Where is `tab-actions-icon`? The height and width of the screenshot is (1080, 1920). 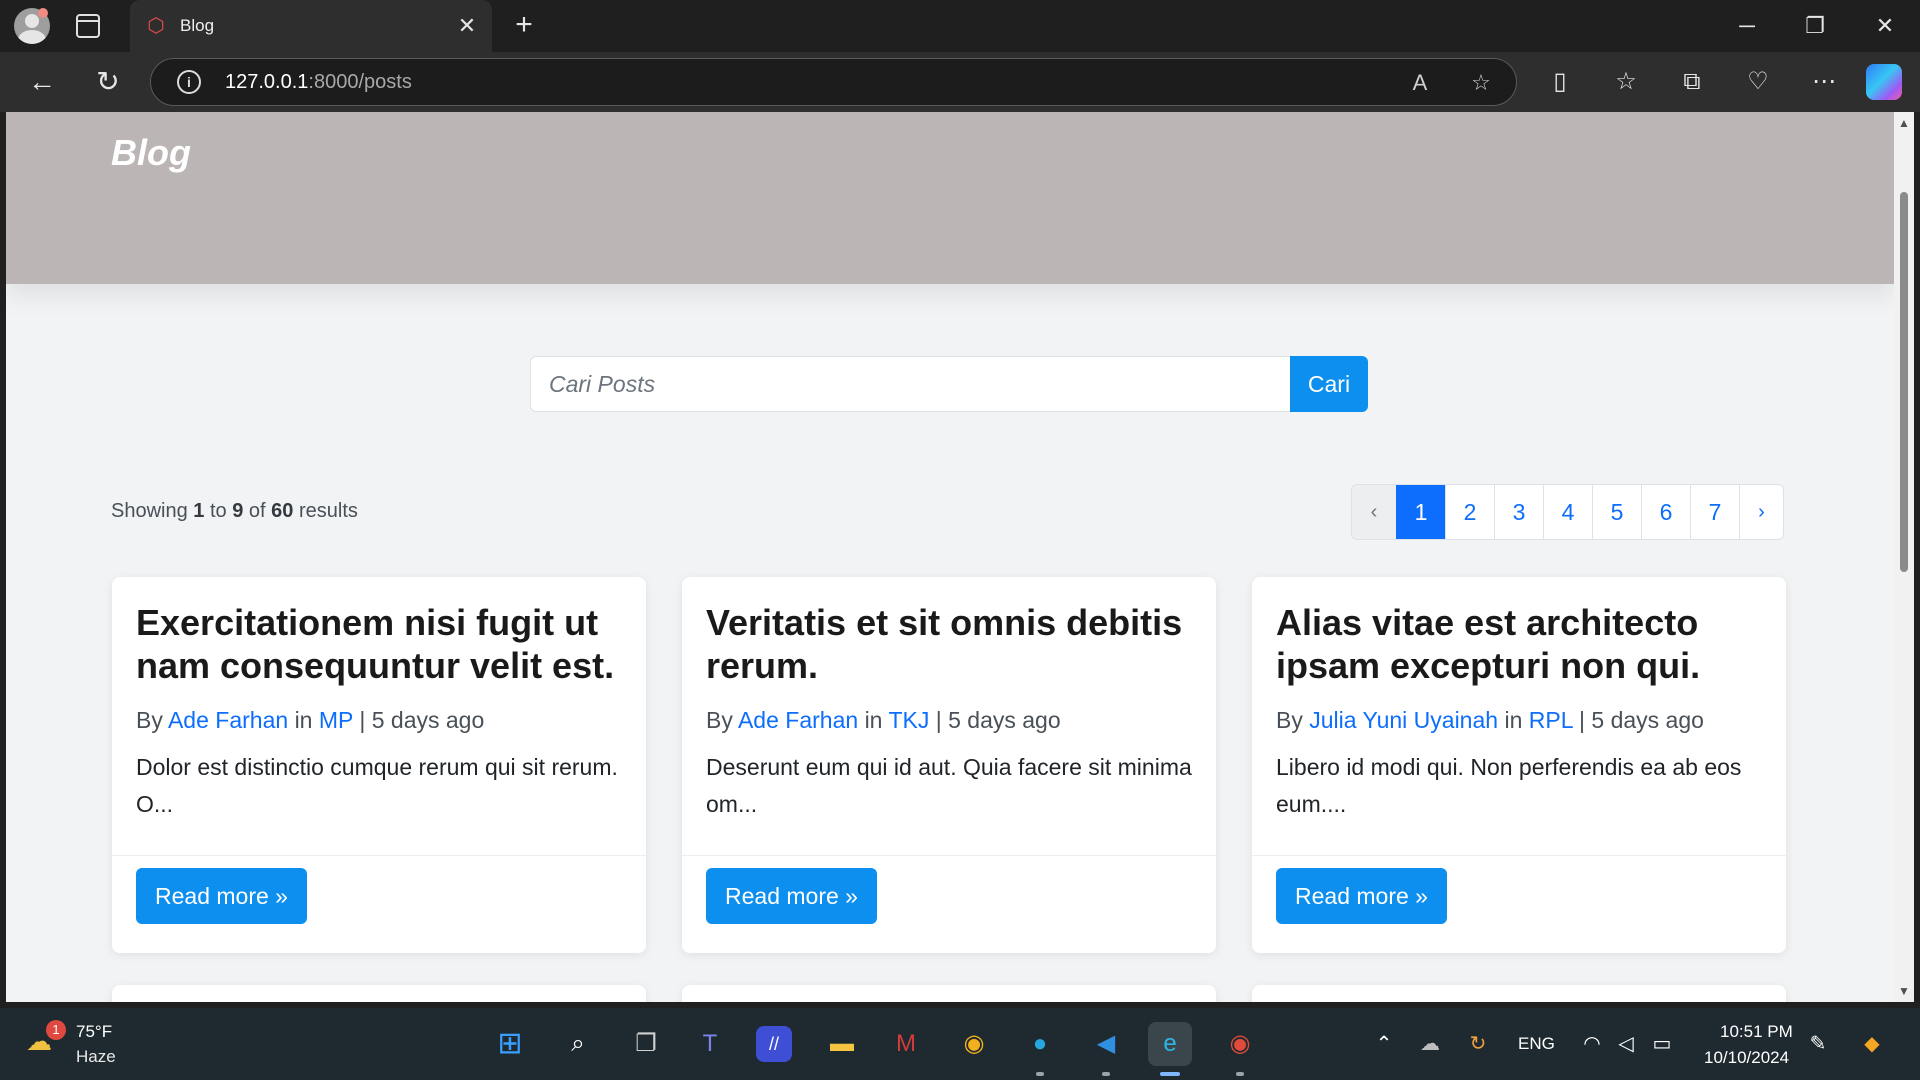
tab-actions-icon is located at coordinates (88, 26).